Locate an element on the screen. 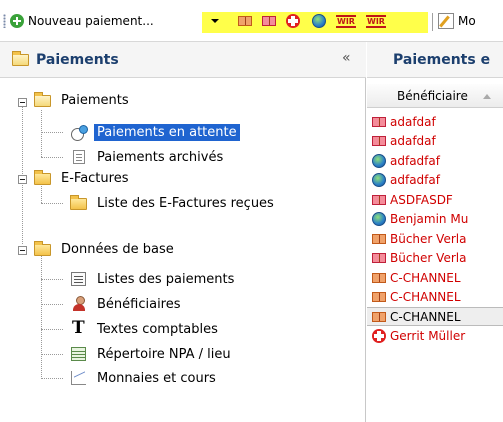 Image resolution: width=503 pixels, height=422 pixels. tree-item-repertoire-npa: Répertoire NPA / lieu is located at coordinates (152, 354).